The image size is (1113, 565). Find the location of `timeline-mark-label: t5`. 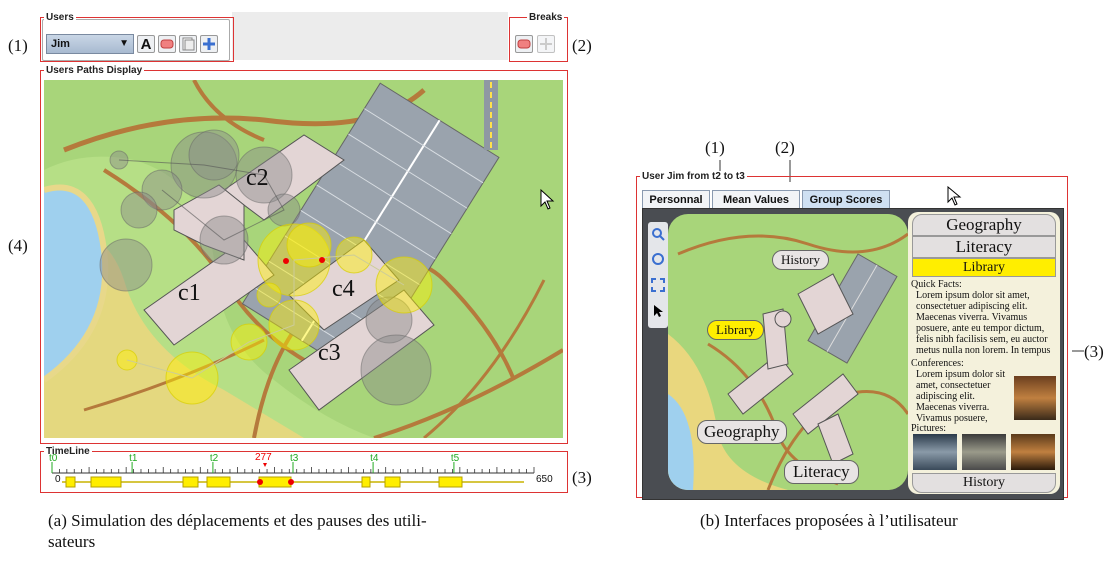

timeline-mark-label: t5 is located at coordinates (455, 458).